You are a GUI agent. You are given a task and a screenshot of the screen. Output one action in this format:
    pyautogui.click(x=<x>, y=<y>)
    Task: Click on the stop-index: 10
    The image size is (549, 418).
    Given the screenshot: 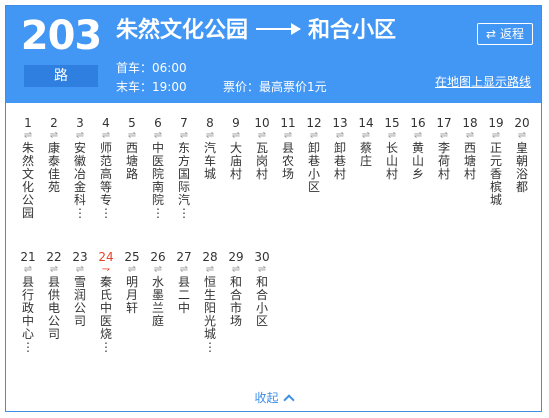 What is the action you would take?
    pyautogui.click(x=262, y=123)
    